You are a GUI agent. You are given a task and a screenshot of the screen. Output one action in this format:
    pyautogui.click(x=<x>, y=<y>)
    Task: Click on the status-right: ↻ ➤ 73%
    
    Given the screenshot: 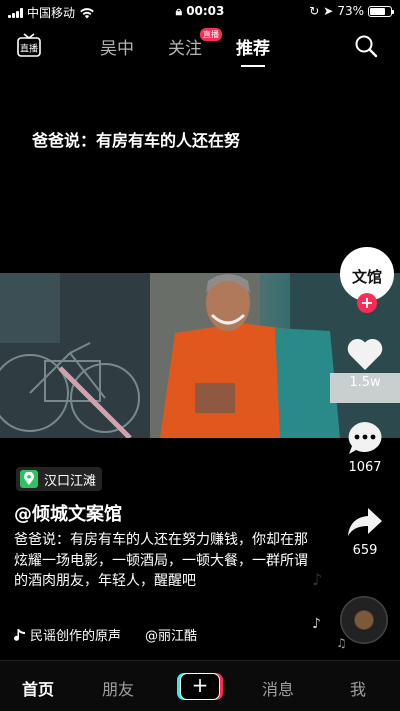 What is the action you would take?
    pyautogui.click(x=351, y=11)
    